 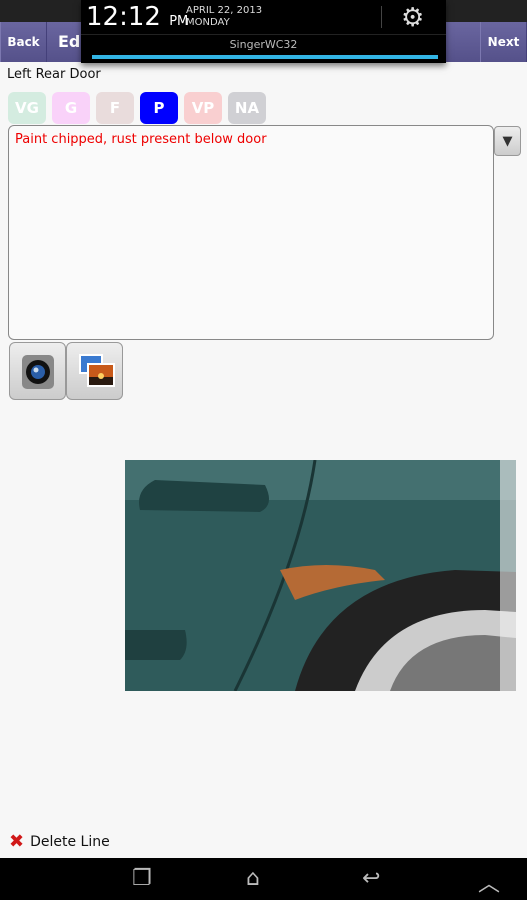 What do you see at coordinates (137, 108) in the screenshot?
I see `rating-buttons: VG G F P VP NA` at bounding box center [137, 108].